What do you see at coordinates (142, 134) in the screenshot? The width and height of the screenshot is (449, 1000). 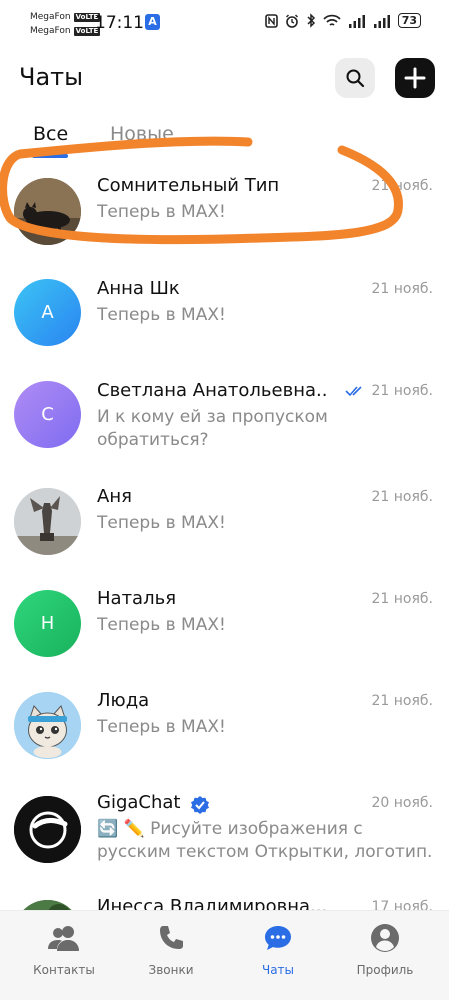 I see `tab-new: Новые` at bounding box center [142, 134].